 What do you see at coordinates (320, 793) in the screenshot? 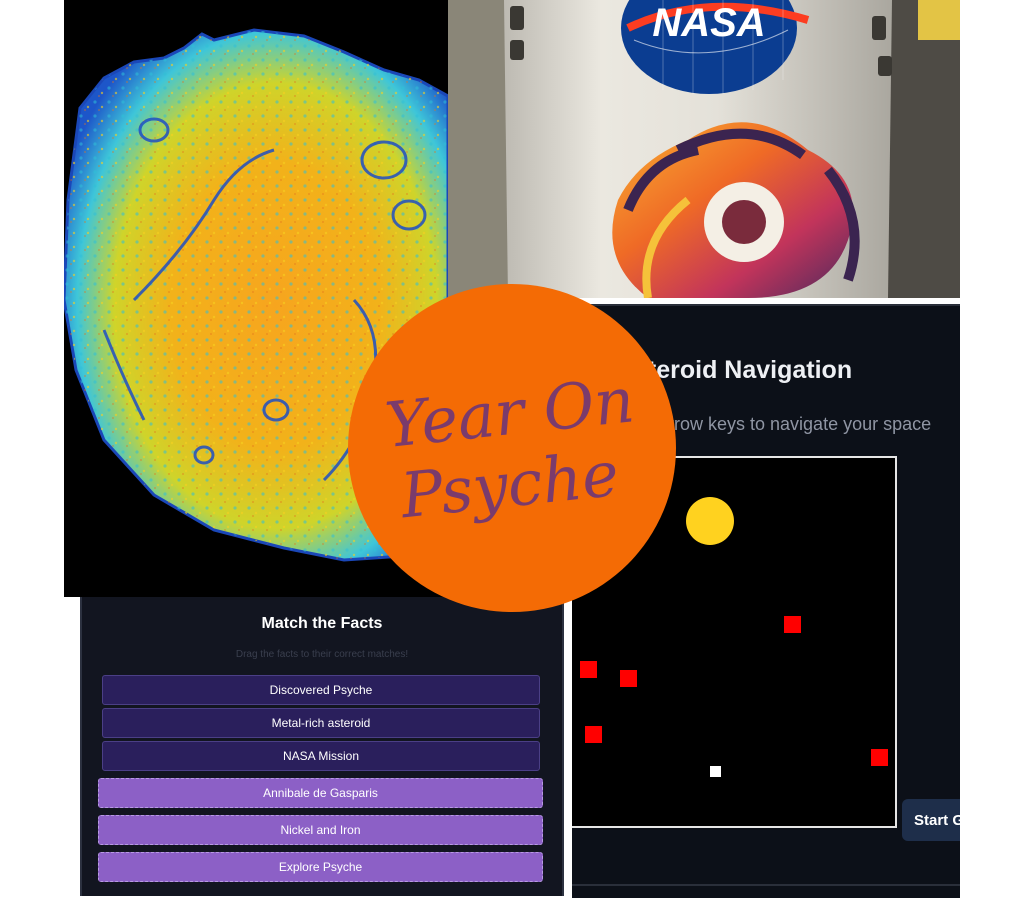
I see `answer-drop-target: Annibale de Gasparis` at bounding box center [320, 793].